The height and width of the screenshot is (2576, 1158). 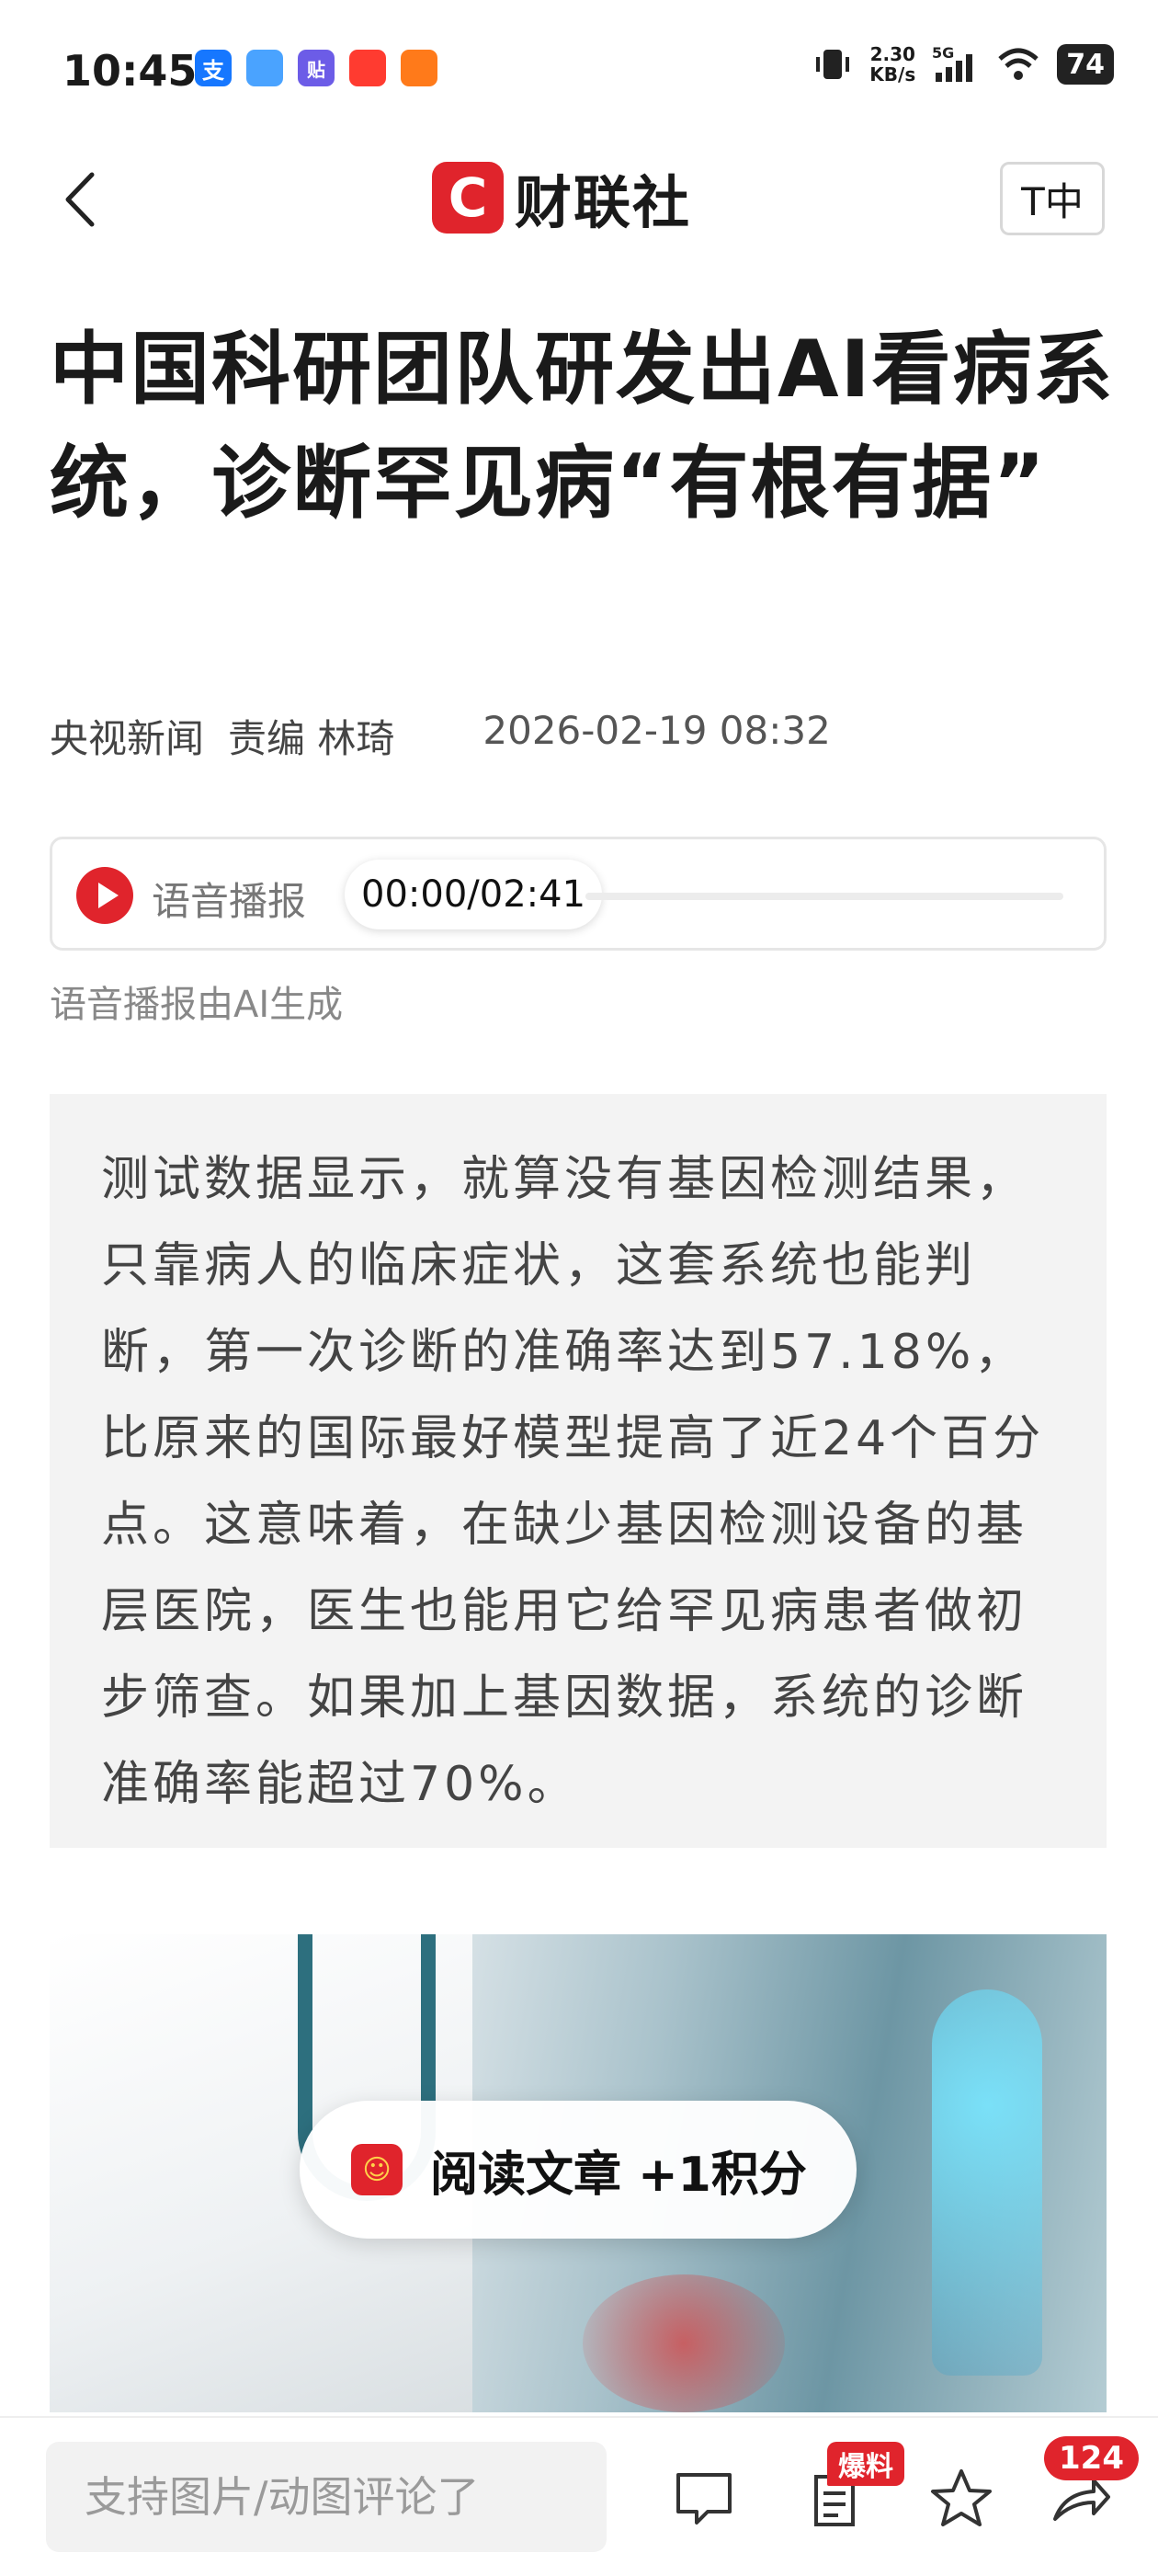 I want to click on battery-indicator: 74, so click(x=1085, y=64).